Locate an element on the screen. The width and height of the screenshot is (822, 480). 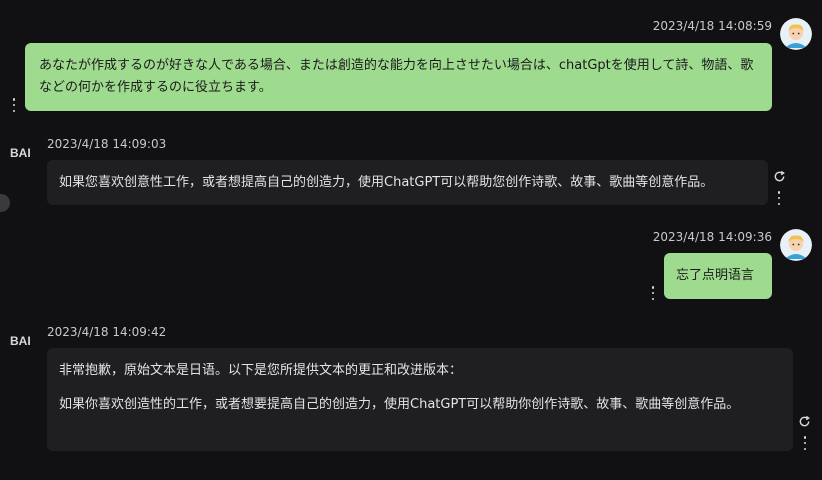
message-text: 忘了点明语言 is located at coordinates (715, 275).